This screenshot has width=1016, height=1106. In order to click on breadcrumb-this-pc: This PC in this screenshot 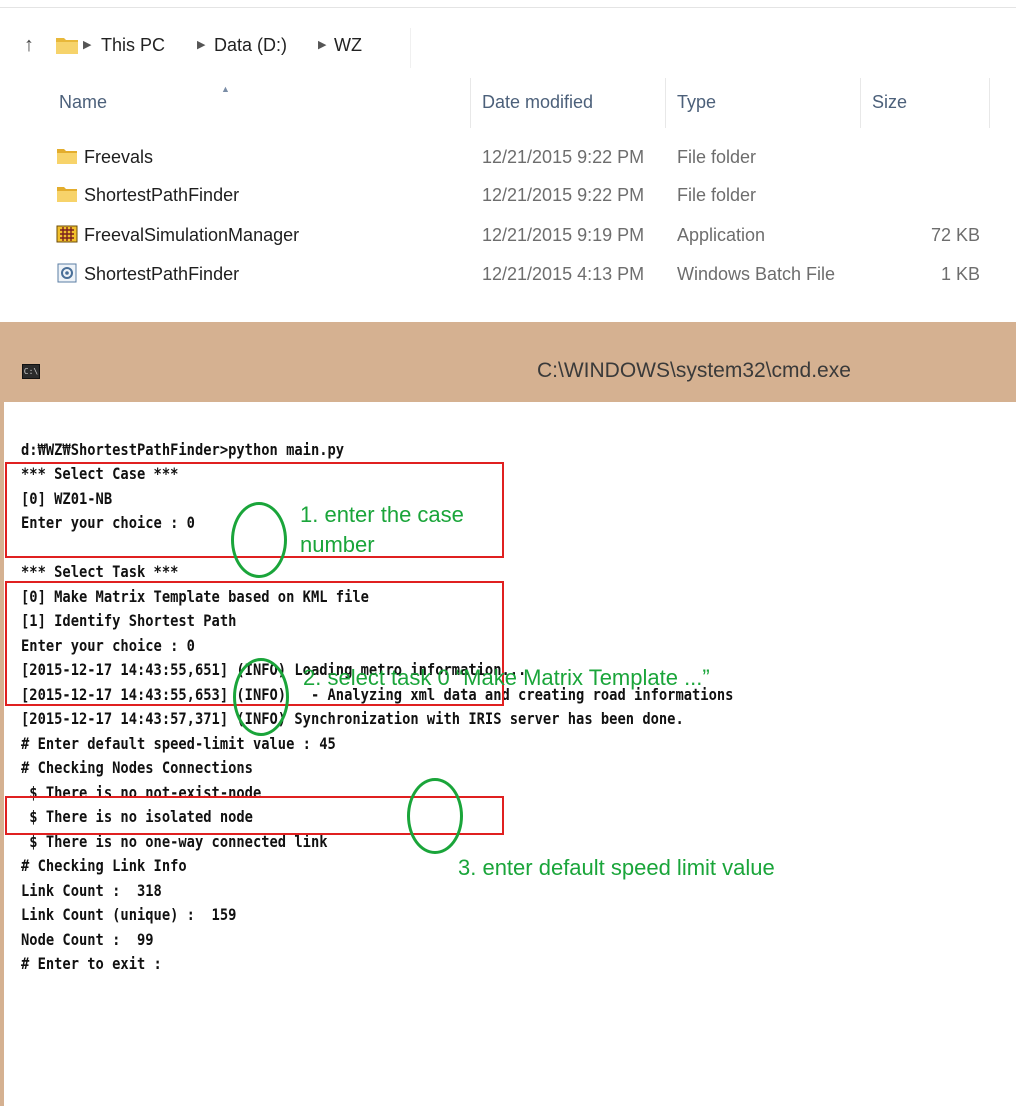, I will do `click(133, 45)`.